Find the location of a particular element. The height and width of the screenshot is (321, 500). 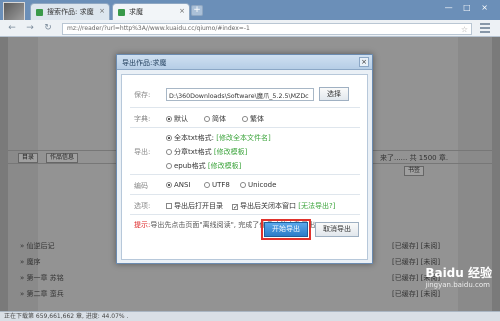

charset-default-radio: 默认 is located at coordinates (177, 119).